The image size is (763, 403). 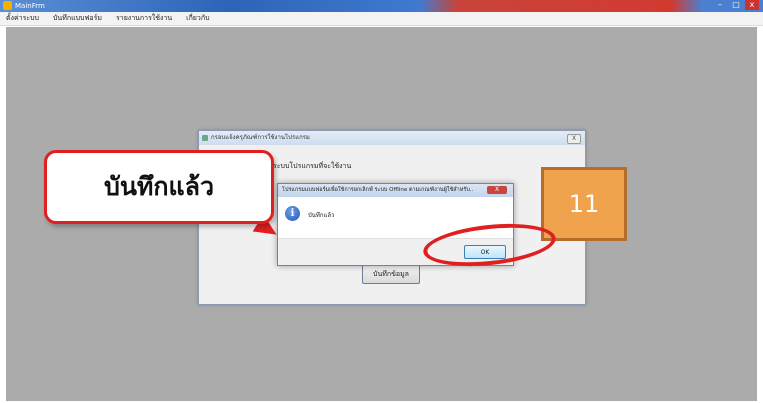 I want to click on maximize-button: □, so click(x=736, y=5).